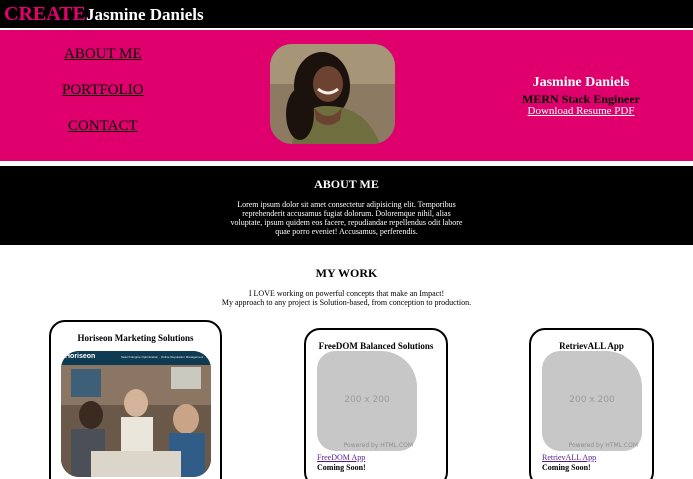 This screenshot has height=479, width=693. What do you see at coordinates (569, 457) in the screenshot?
I see `project-link: RetrievALL App` at bounding box center [569, 457].